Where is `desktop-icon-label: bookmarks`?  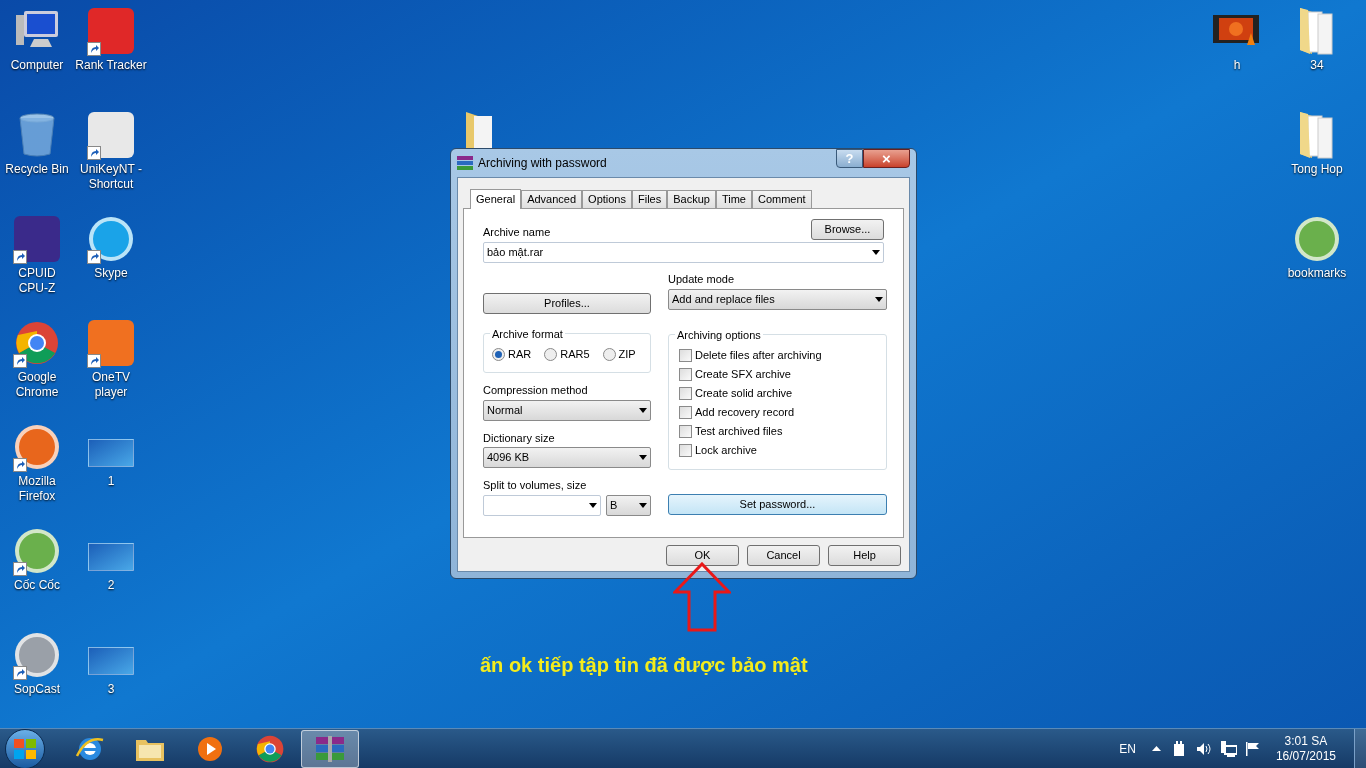 desktop-icon-label: bookmarks is located at coordinates (1317, 273).